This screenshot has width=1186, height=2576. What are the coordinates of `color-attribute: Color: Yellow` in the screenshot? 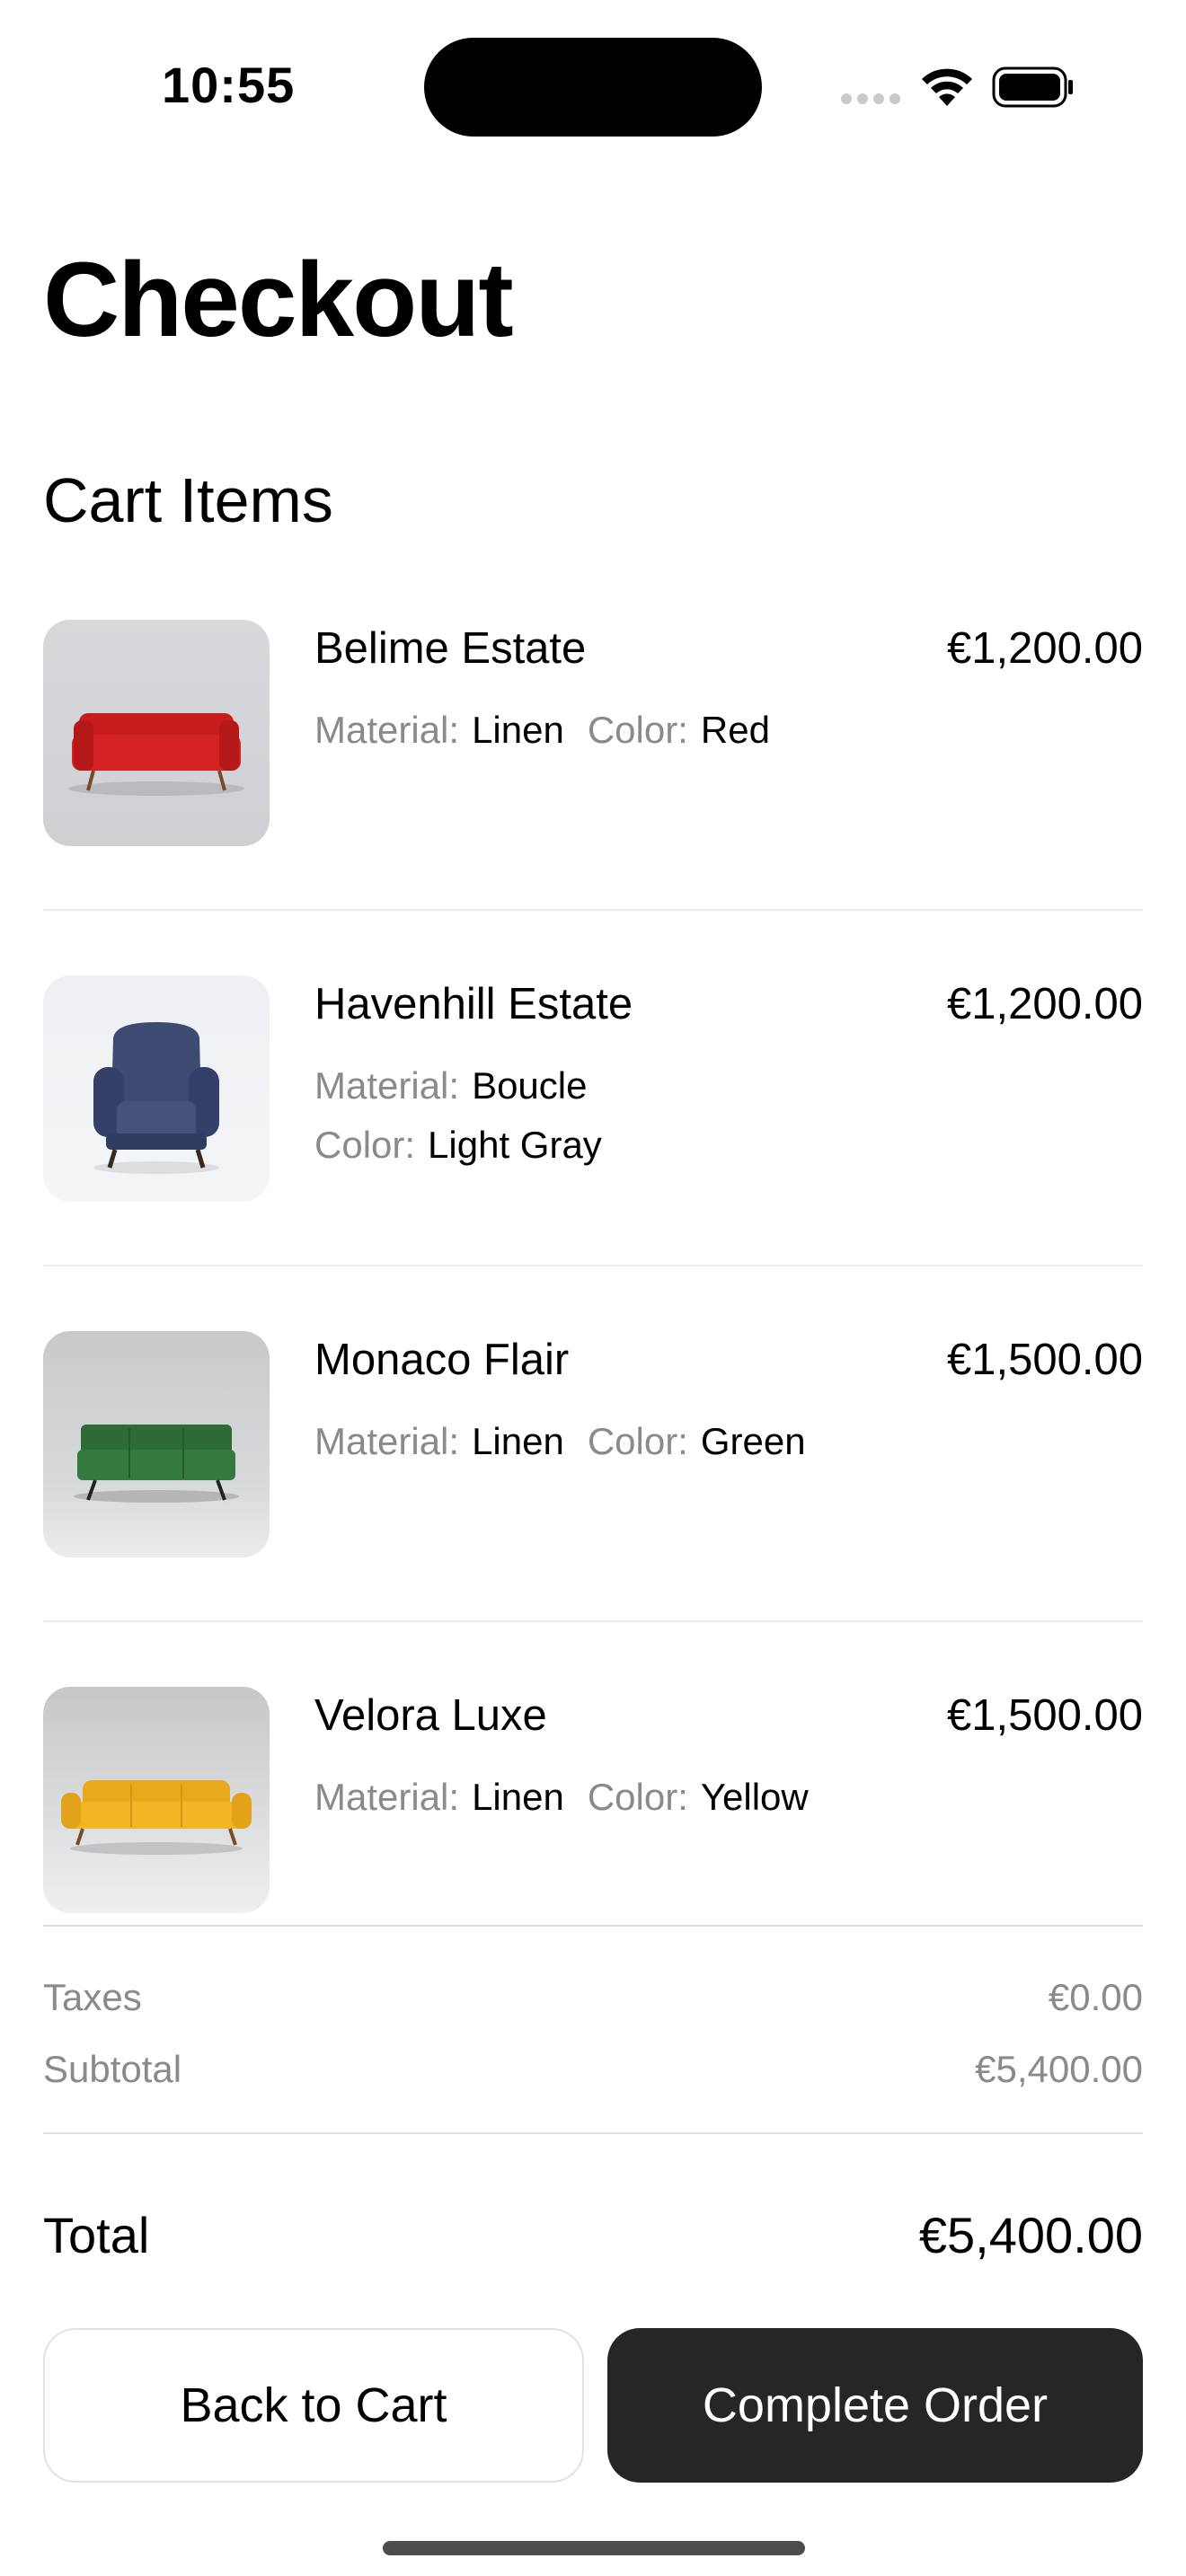 It's located at (698, 1797).